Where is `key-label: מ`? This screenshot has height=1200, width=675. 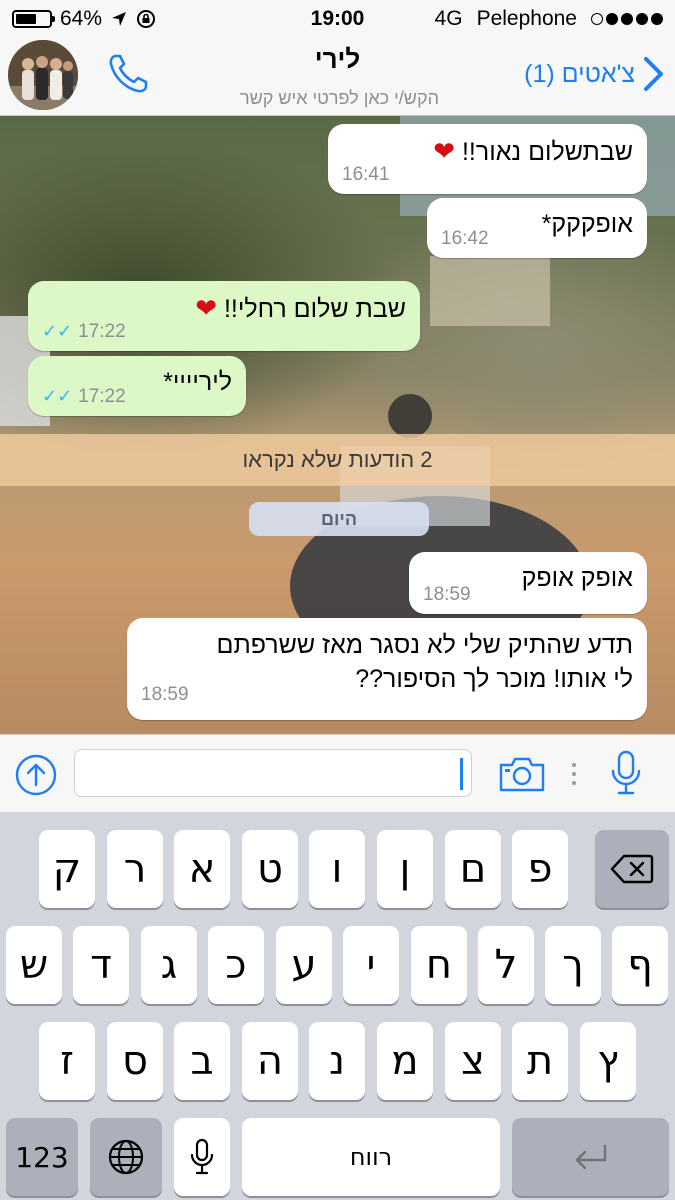
key-label: מ is located at coordinates (405, 1061).